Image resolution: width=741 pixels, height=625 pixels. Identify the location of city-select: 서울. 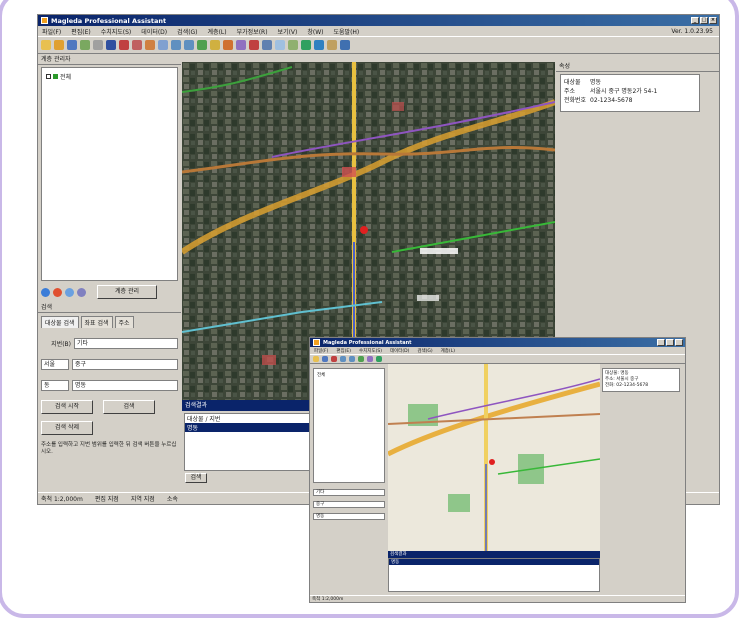
(55, 364).